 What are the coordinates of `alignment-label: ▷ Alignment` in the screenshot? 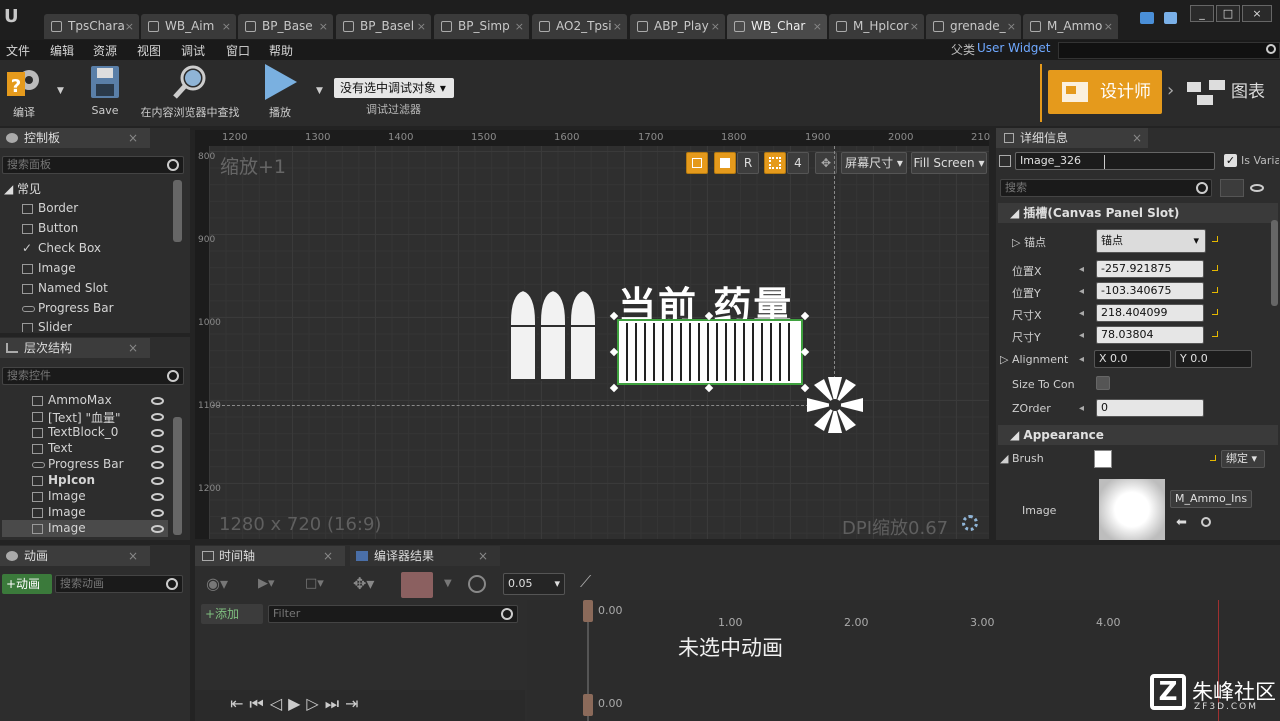 It's located at (1034, 359).